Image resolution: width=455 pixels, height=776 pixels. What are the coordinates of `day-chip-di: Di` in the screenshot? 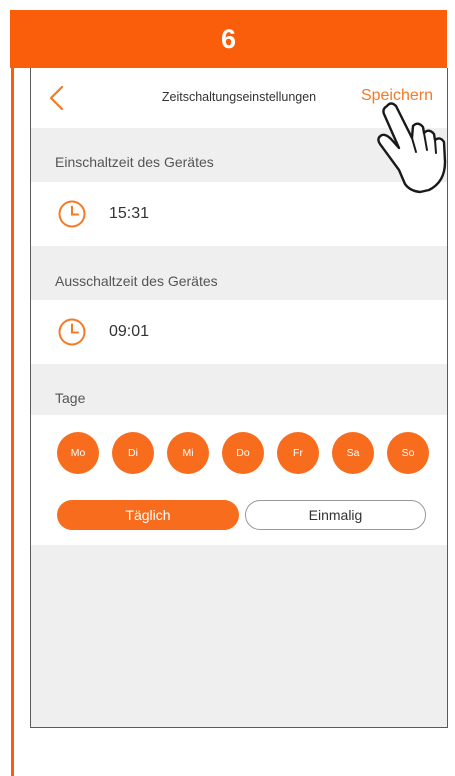 It's located at (133, 453).